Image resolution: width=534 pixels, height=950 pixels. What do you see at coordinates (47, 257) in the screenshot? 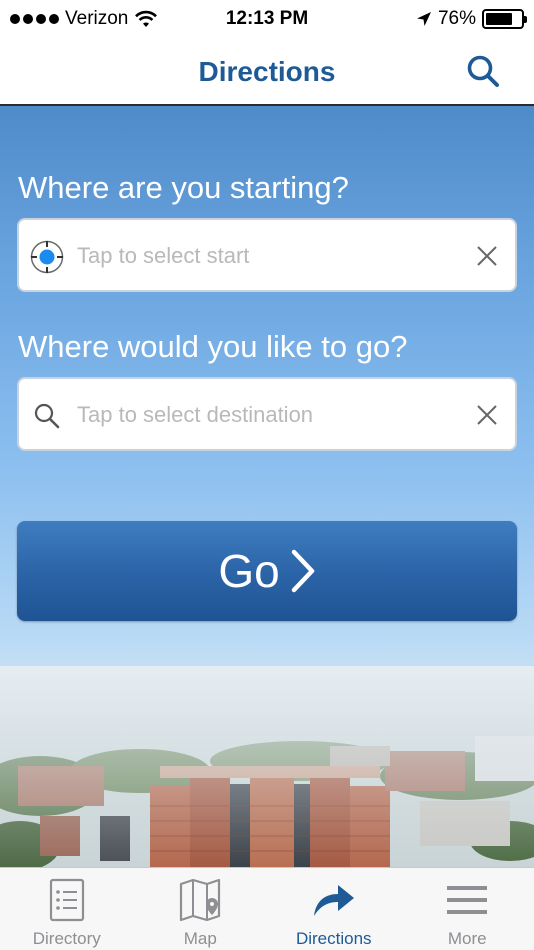
I see `locate-icon` at bounding box center [47, 257].